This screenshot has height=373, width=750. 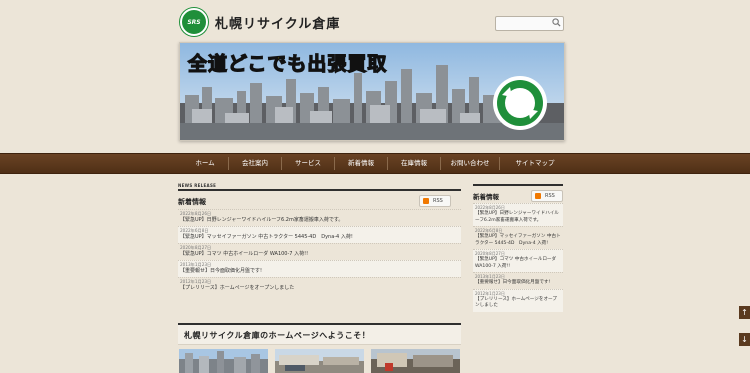 What do you see at coordinates (255, 163) in the screenshot?
I see `nav-company: 会社案内` at bounding box center [255, 163].